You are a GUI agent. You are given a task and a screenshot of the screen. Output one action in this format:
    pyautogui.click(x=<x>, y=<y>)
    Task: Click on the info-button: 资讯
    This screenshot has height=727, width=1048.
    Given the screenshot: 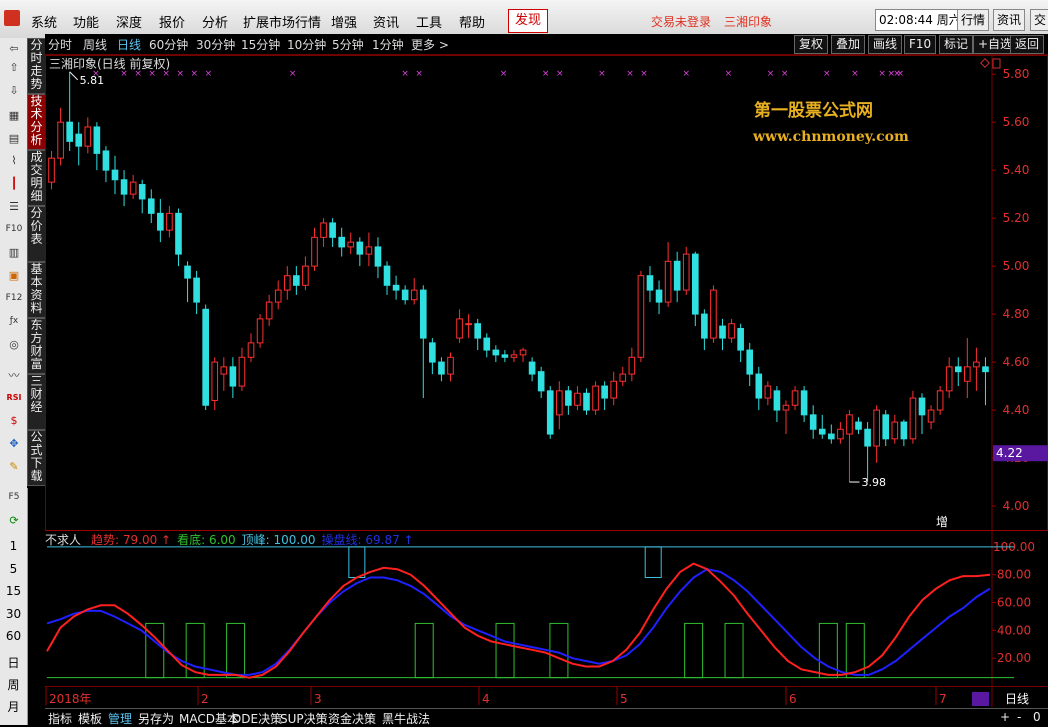 What is the action you would take?
    pyautogui.click(x=1009, y=20)
    